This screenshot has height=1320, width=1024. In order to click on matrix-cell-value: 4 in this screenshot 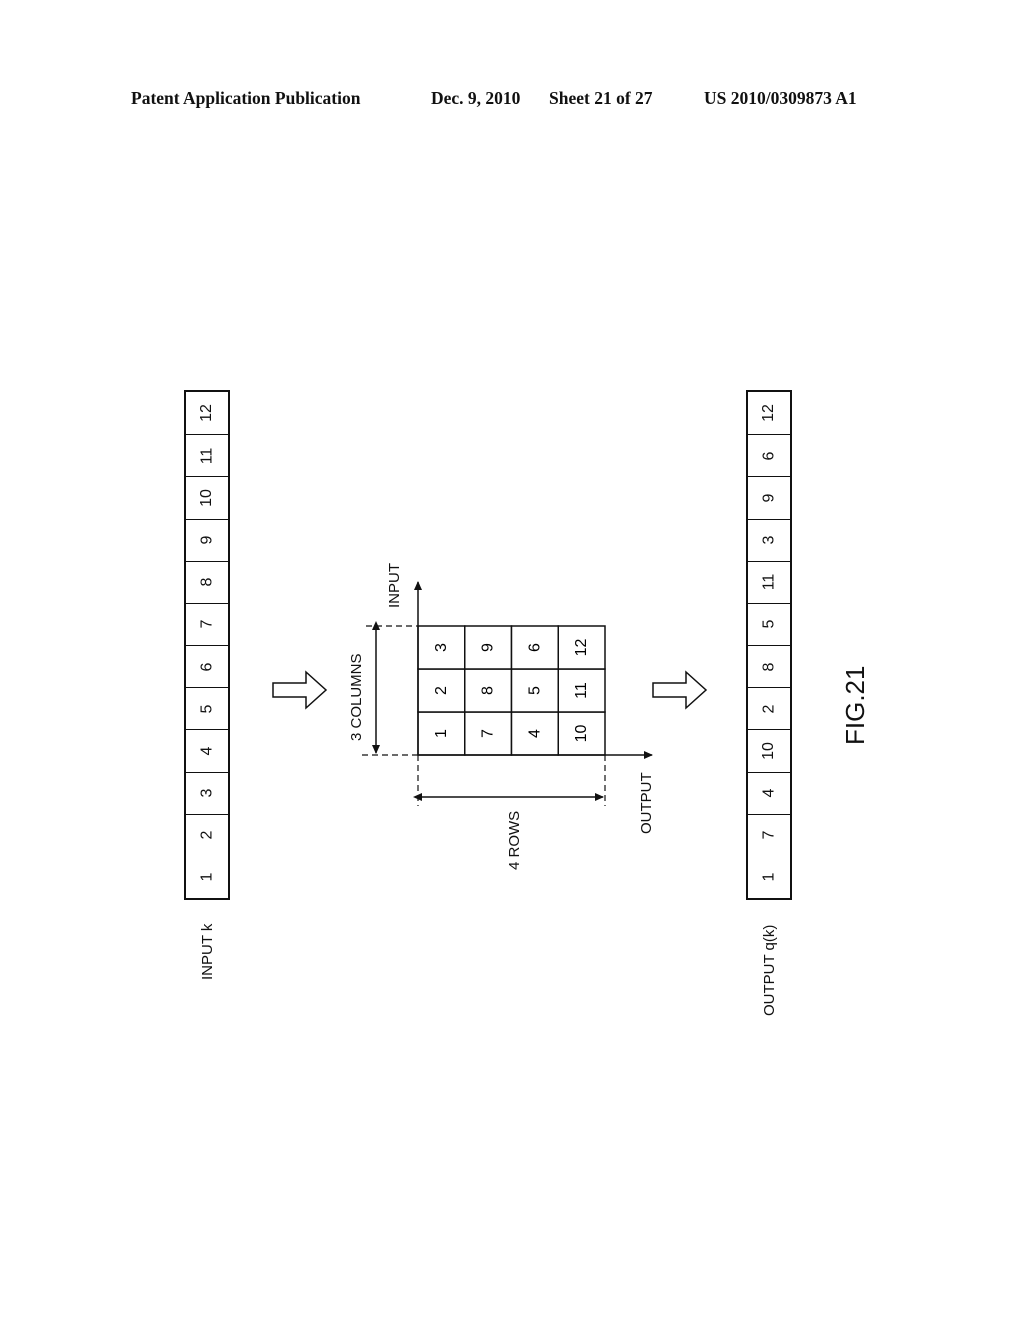, I will do `click(534, 733)`.